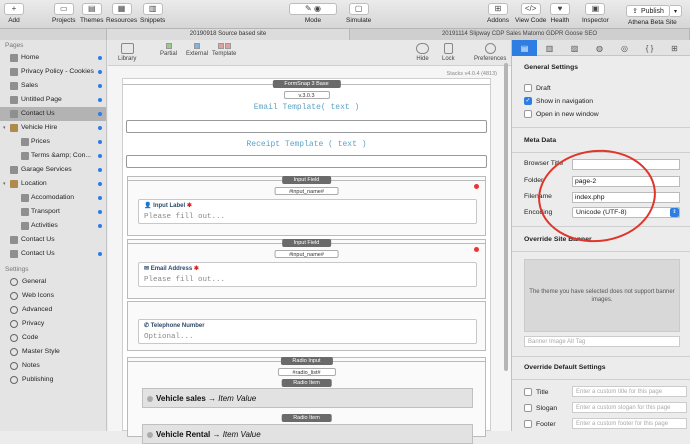  Describe the element at coordinates (558, 101) in the screenshot. I see `show-in-navigation-checkbox: ✓ Show in navigation` at that location.